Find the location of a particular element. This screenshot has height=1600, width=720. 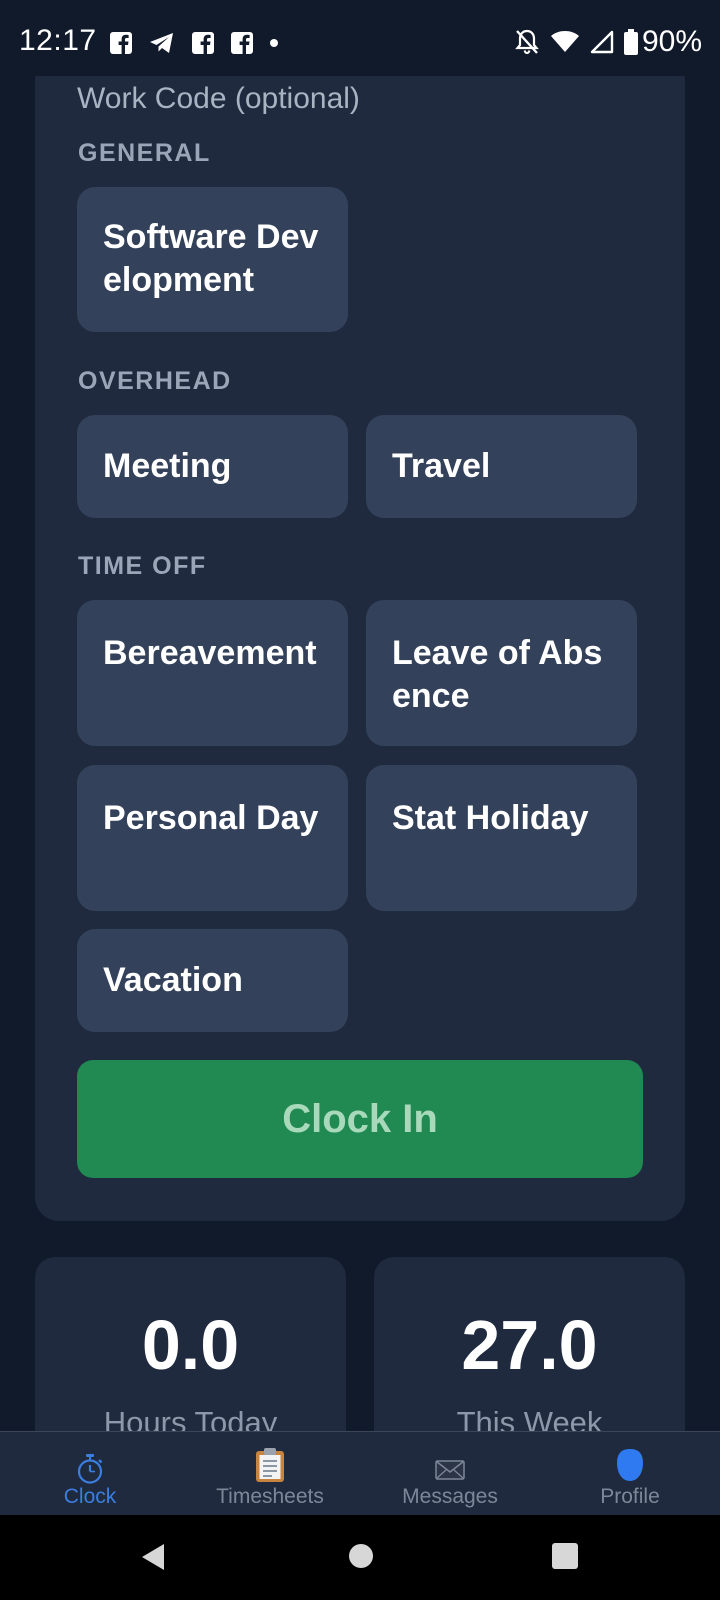

system-status-icons: 90% is located at coordinates (608, 42).